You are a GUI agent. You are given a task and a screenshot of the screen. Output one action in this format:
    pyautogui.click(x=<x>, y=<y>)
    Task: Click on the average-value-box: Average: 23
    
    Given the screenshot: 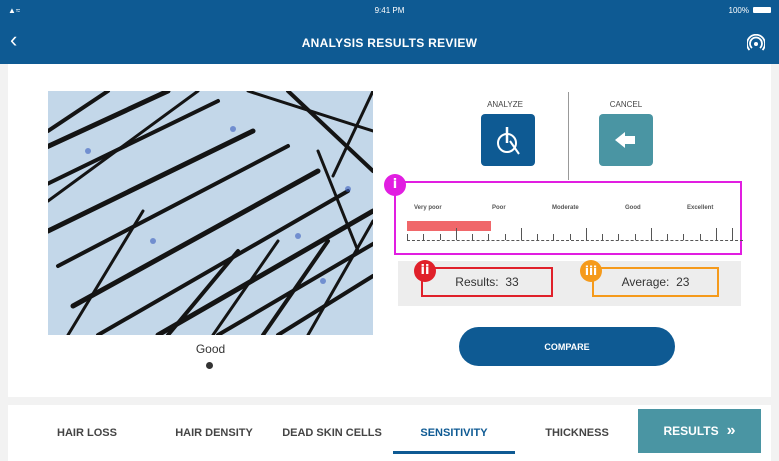 What is the action you would take?
    pyautogui.click(x=655, y=282)
    